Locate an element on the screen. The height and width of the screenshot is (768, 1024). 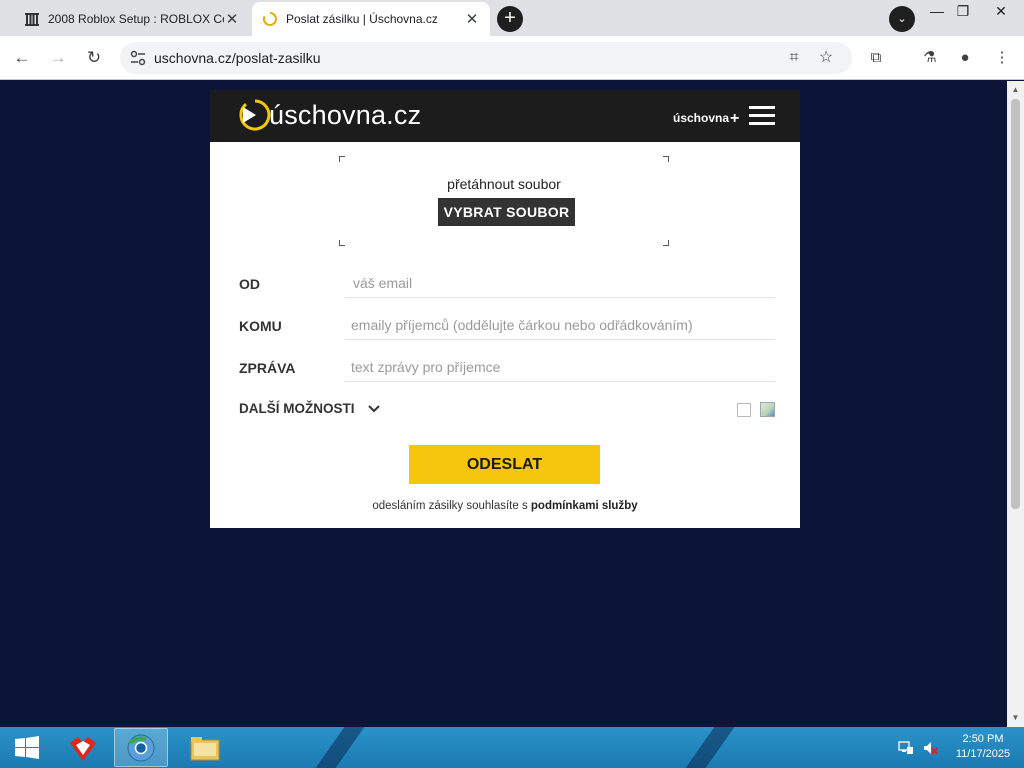
translate-icon: ⌗ is located at coordinates (794, 58).